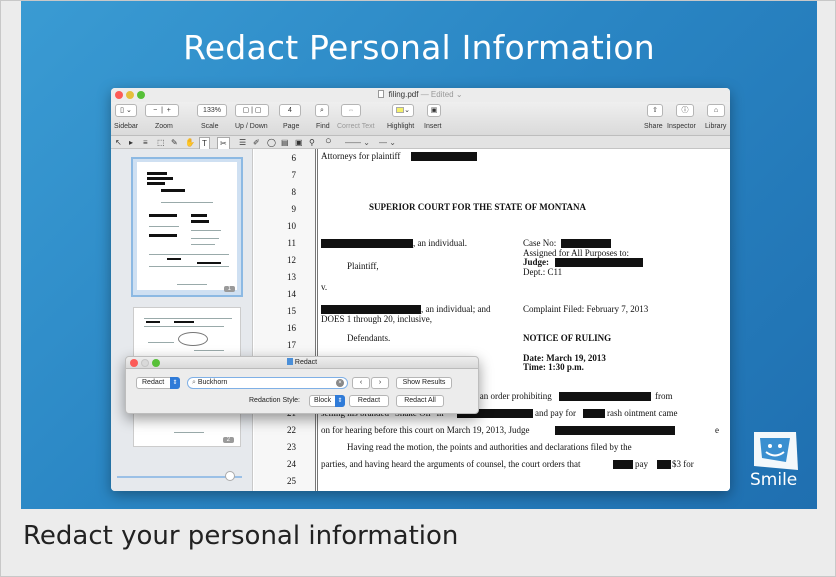  I want to click on mode-select: Redact ⇕, so click(158, 383).